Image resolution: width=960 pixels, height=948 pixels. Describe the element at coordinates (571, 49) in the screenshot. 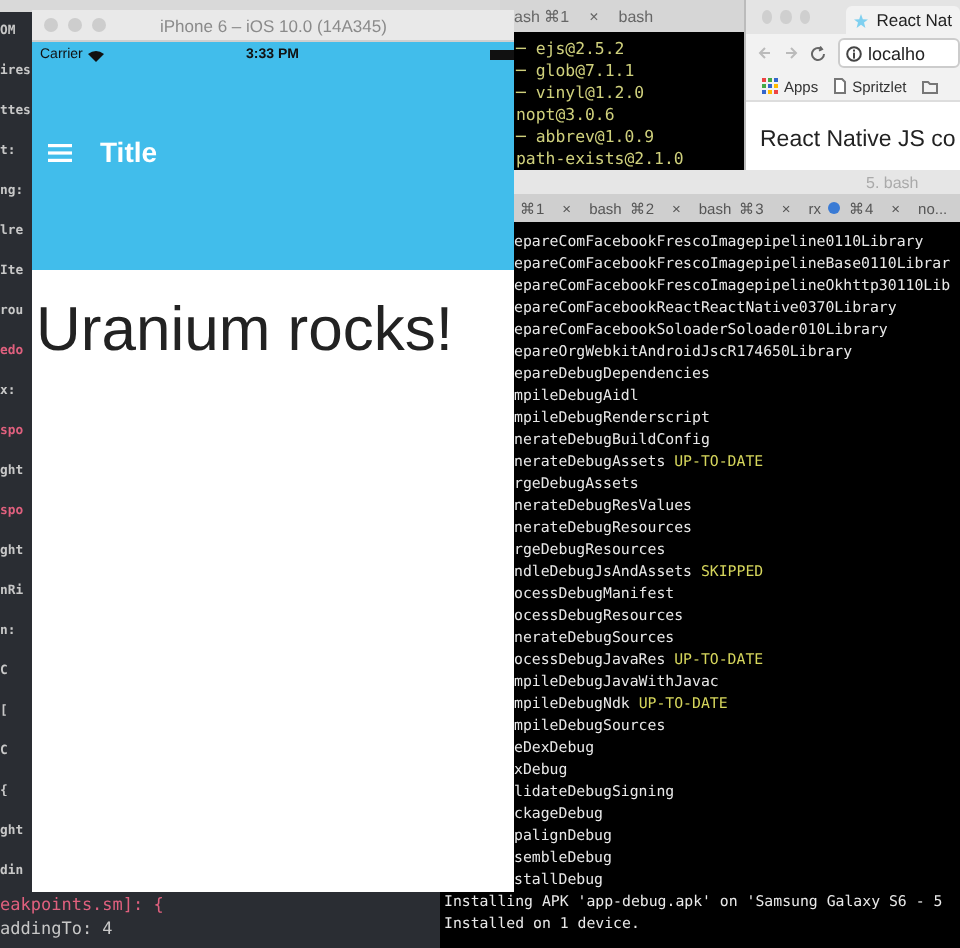

I see `terminal-line: ─ ejs@2.5.2` at that location.